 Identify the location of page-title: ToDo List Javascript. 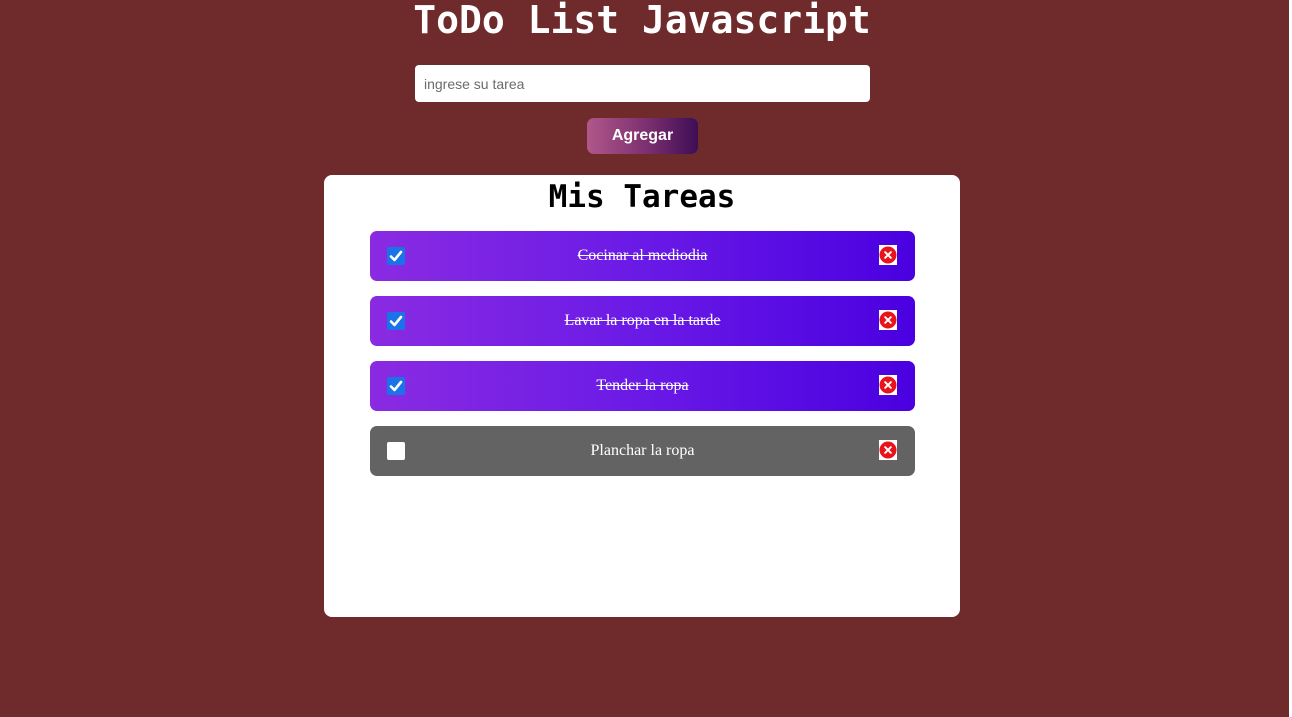
(642, 21).